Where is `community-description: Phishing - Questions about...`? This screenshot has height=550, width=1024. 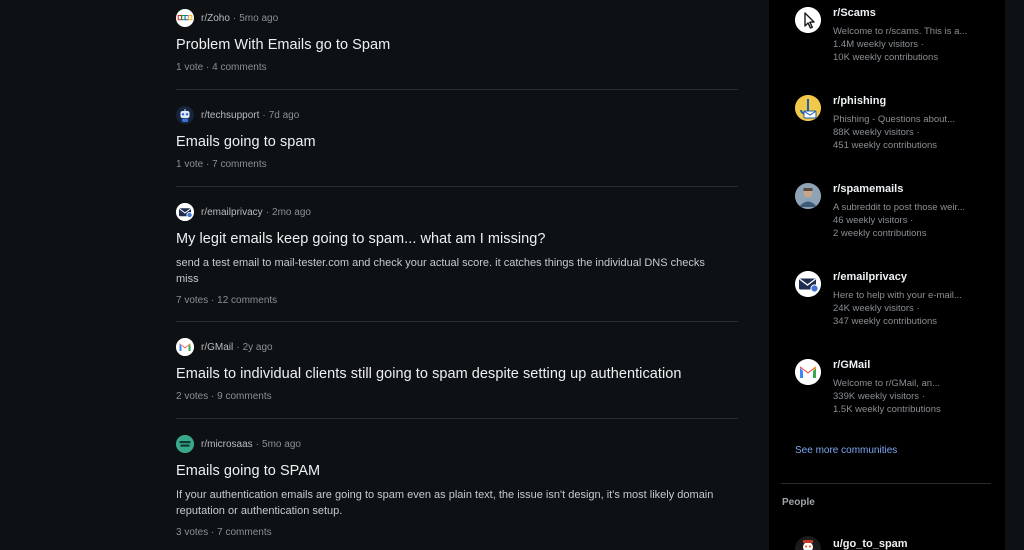 community-description: Phishing - Questions about... is located at coordinates (894, 119).